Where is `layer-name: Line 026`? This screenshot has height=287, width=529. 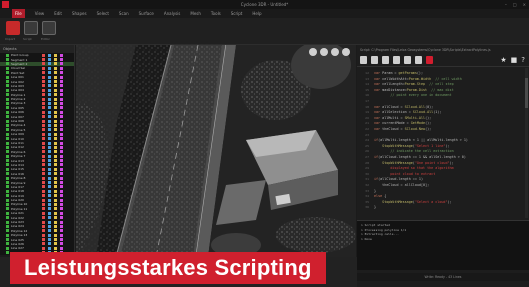 layer-name: Line 026 is located at coordinates (17, 243).